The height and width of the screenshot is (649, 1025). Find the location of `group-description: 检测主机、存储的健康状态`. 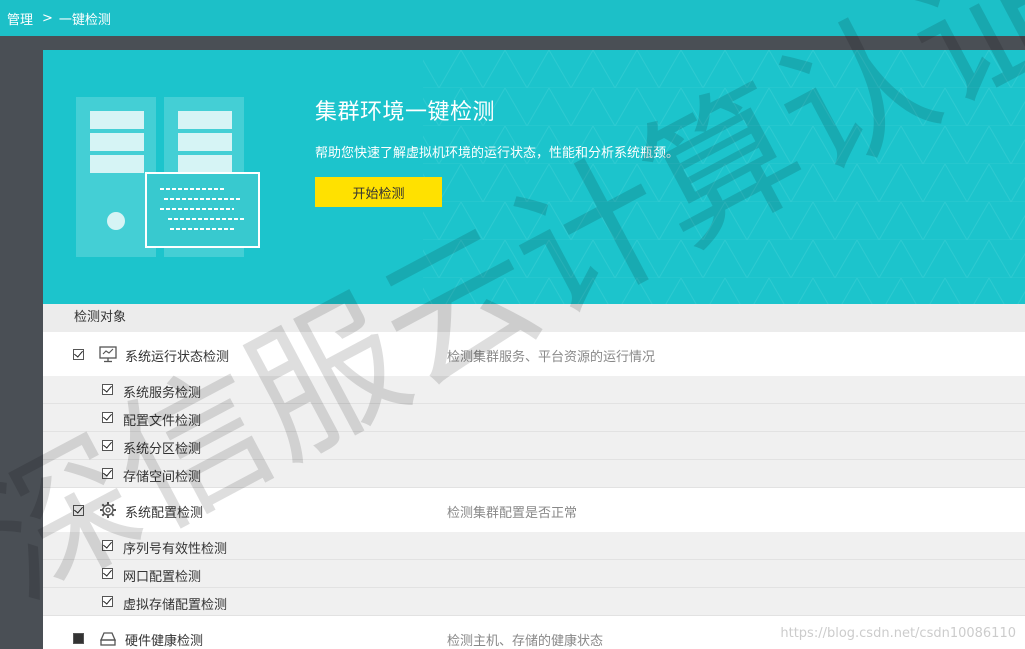

group-description: 检测主机、存储的健康状态 is located at coordinates (525, 641).